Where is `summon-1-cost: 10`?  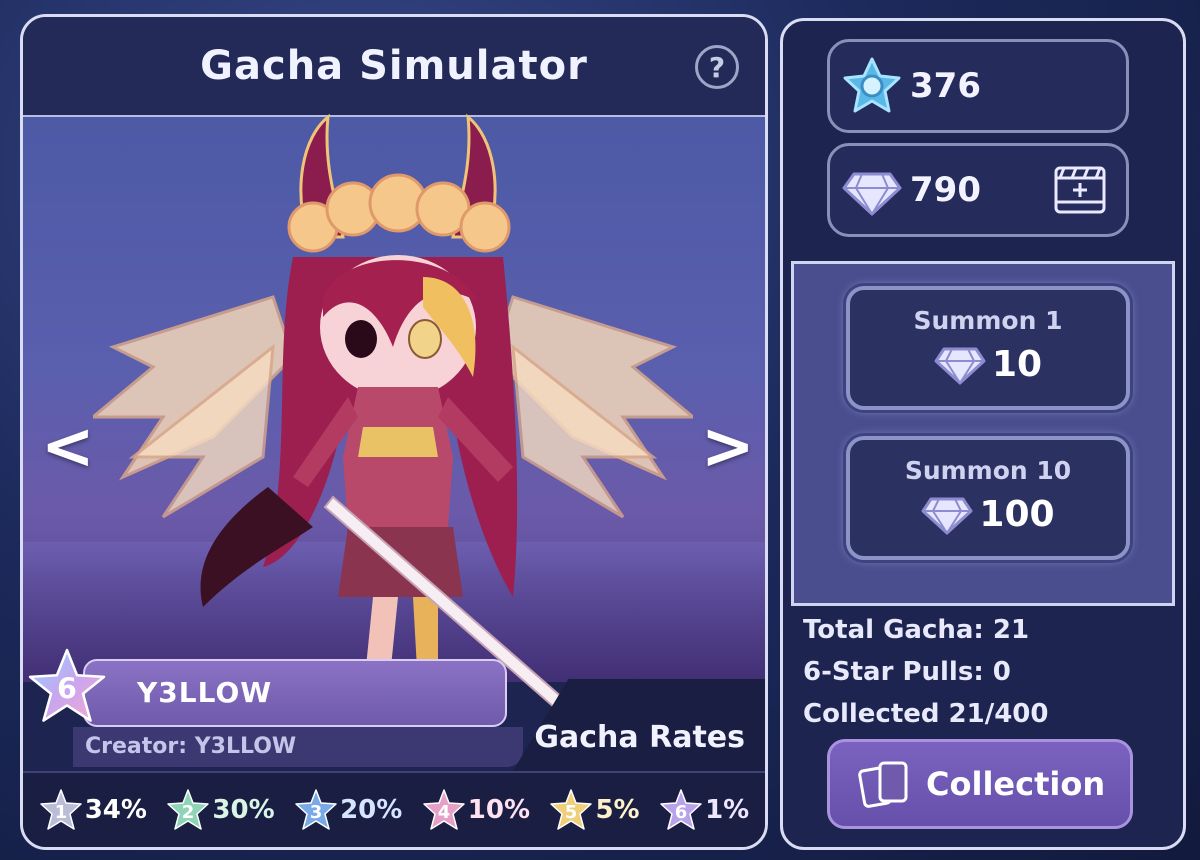
summon-1-cost: 10 is located at coordinates (988, 364).